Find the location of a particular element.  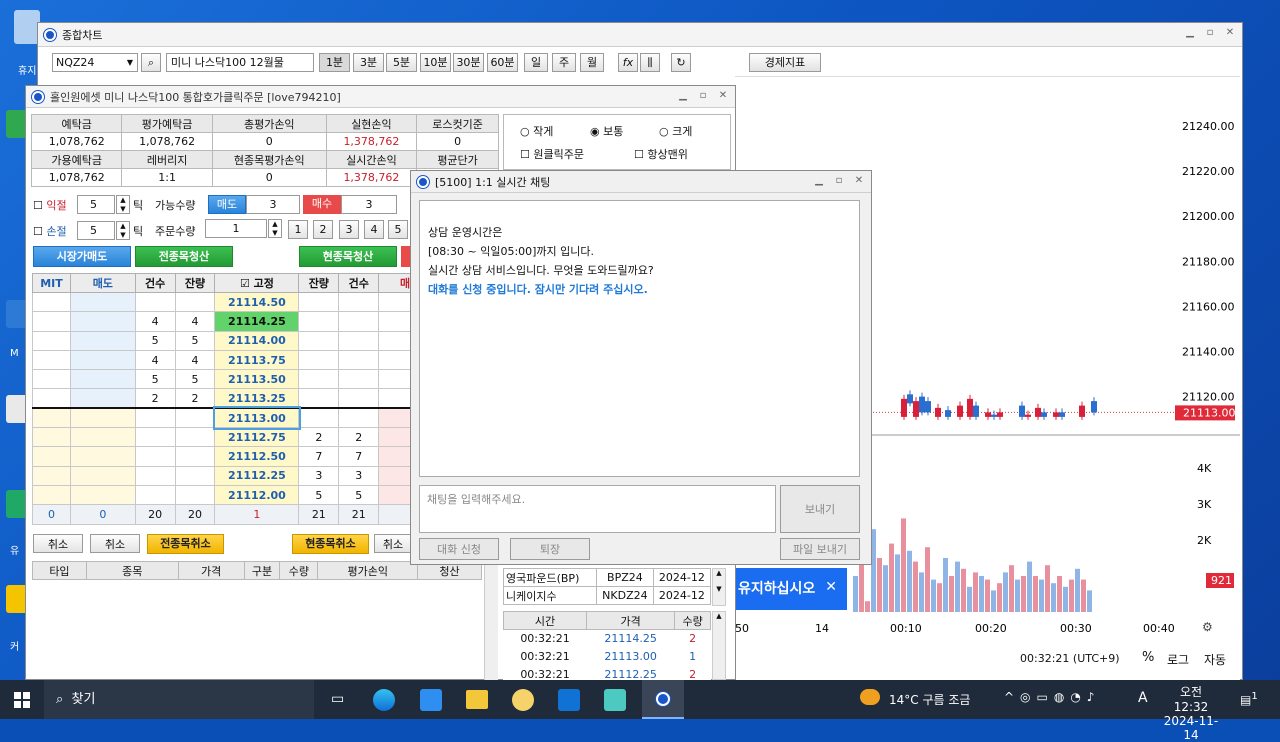

system-tray-icons: ^◎▭◍◔♪ is located at coordinates (1052, 697).